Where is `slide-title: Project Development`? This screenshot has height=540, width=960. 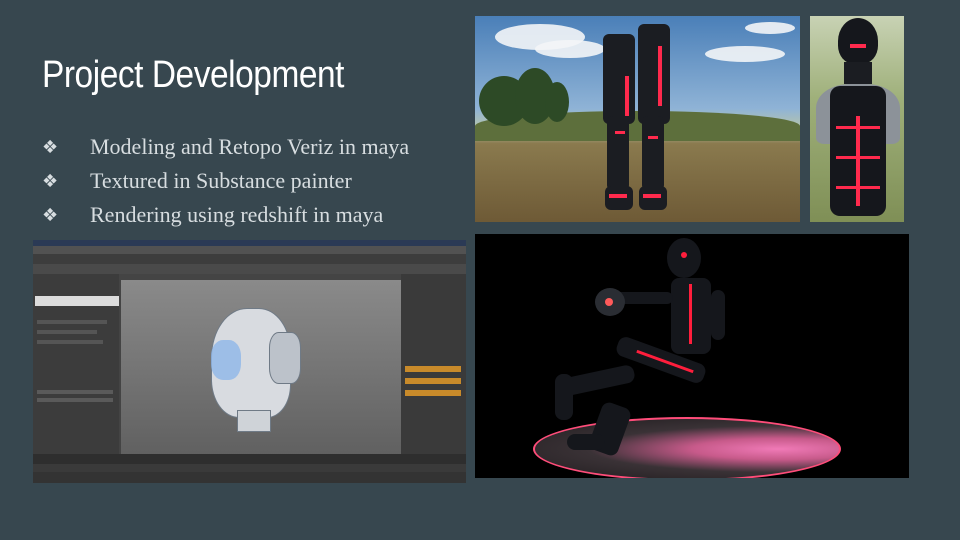 slide-title: Project Development is located at coordinates (193, 75).